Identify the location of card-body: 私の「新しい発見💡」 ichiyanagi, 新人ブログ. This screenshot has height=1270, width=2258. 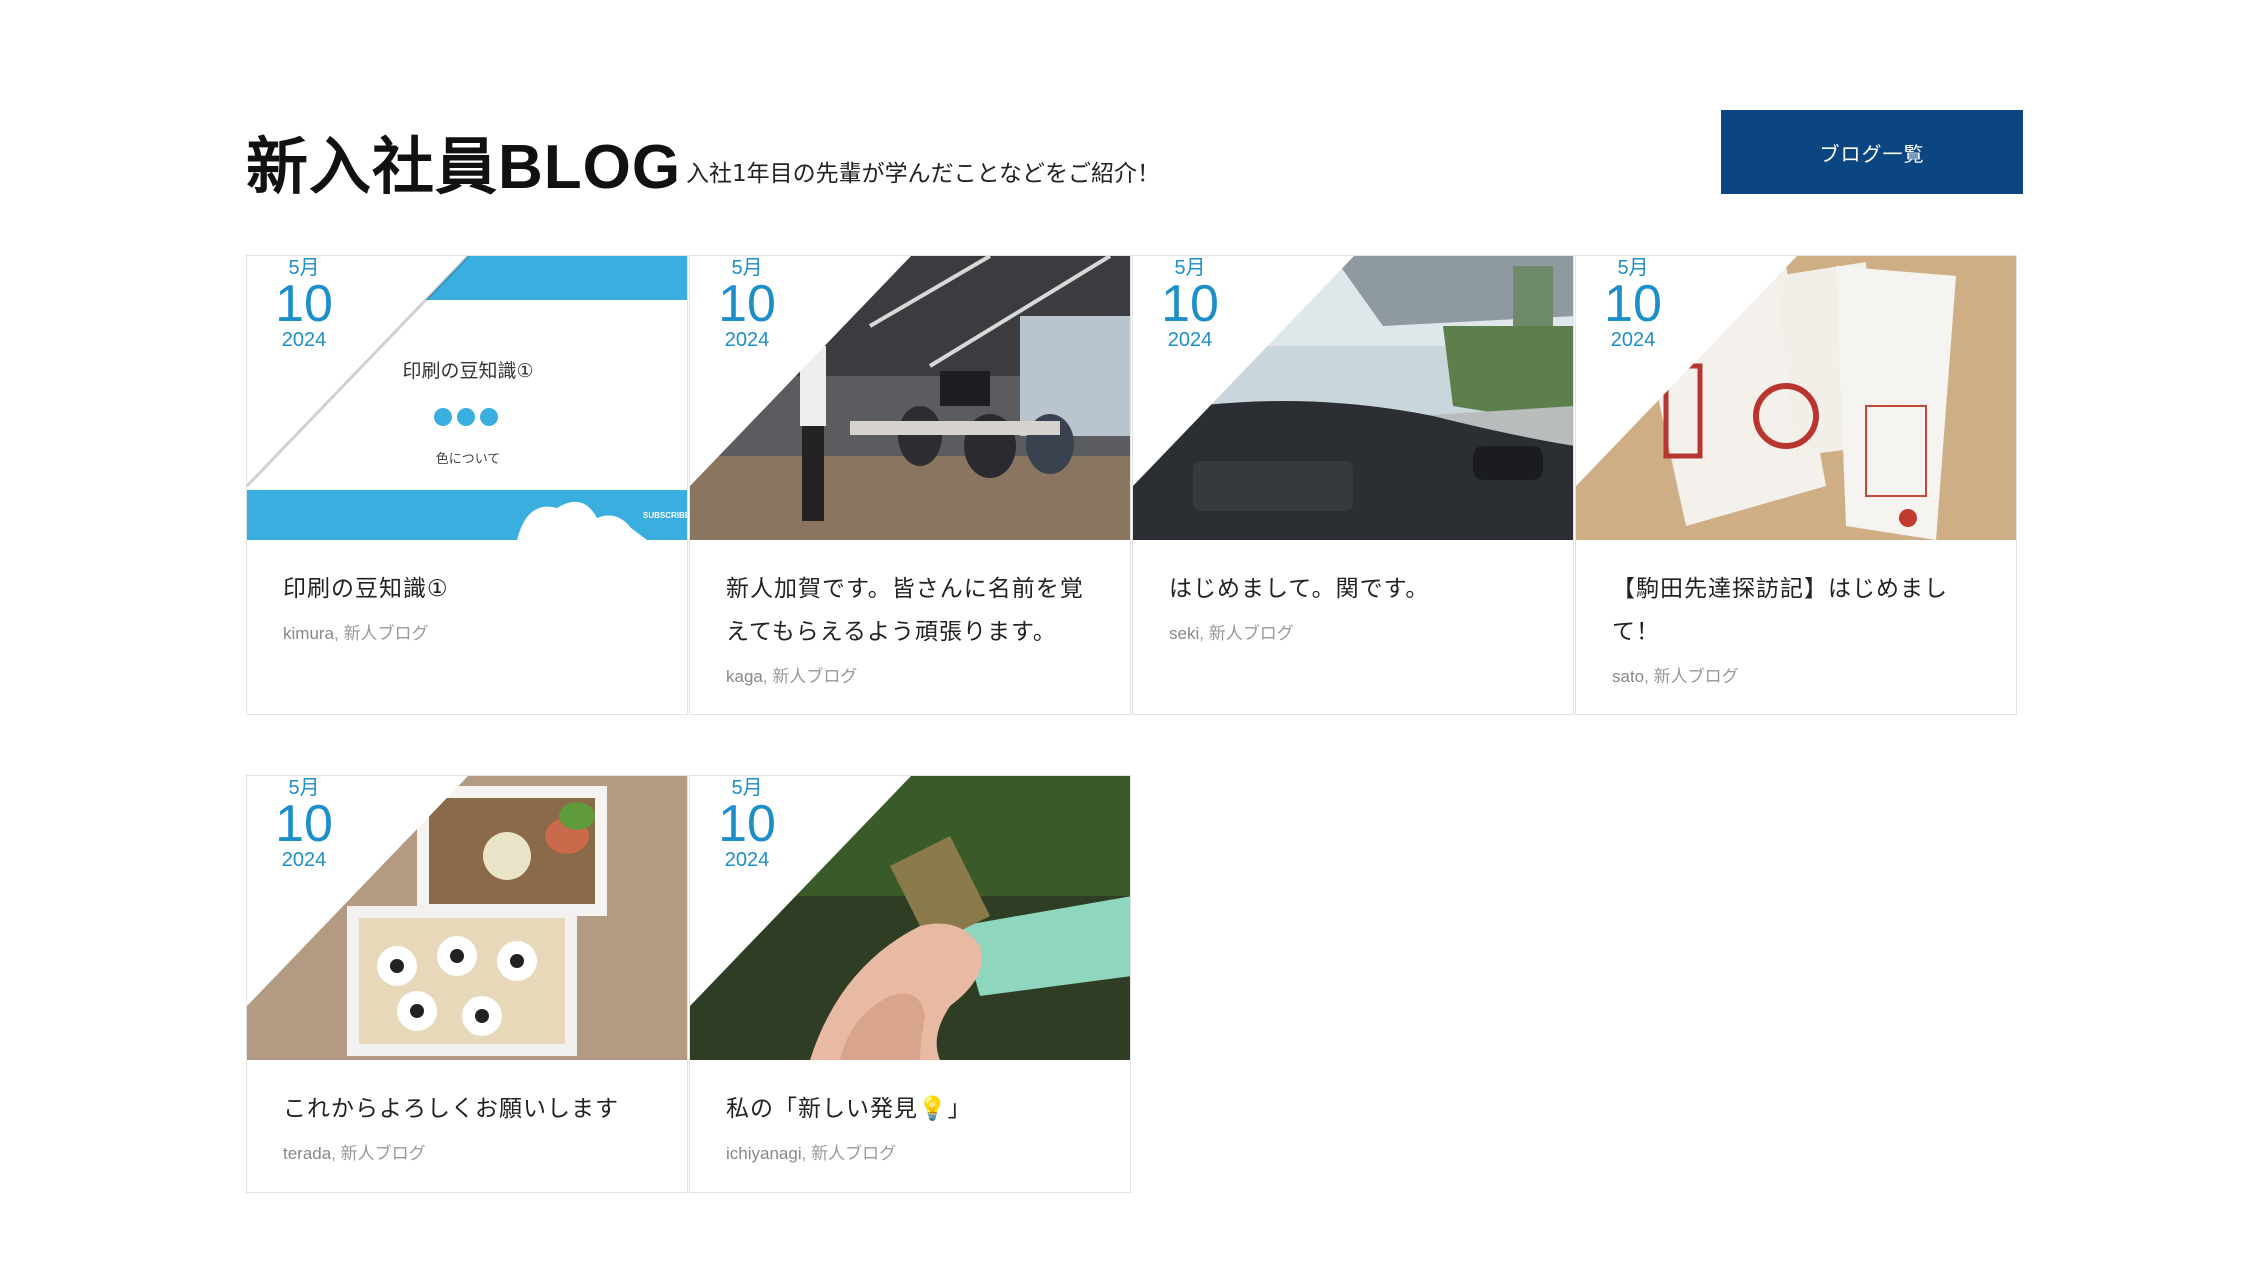
(910, 1127).